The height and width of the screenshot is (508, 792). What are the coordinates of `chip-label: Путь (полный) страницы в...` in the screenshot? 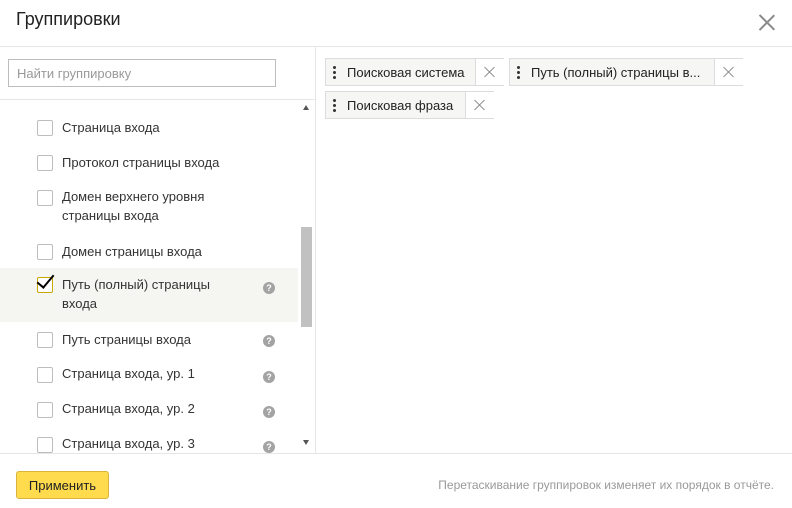 It's located at (616, 72).